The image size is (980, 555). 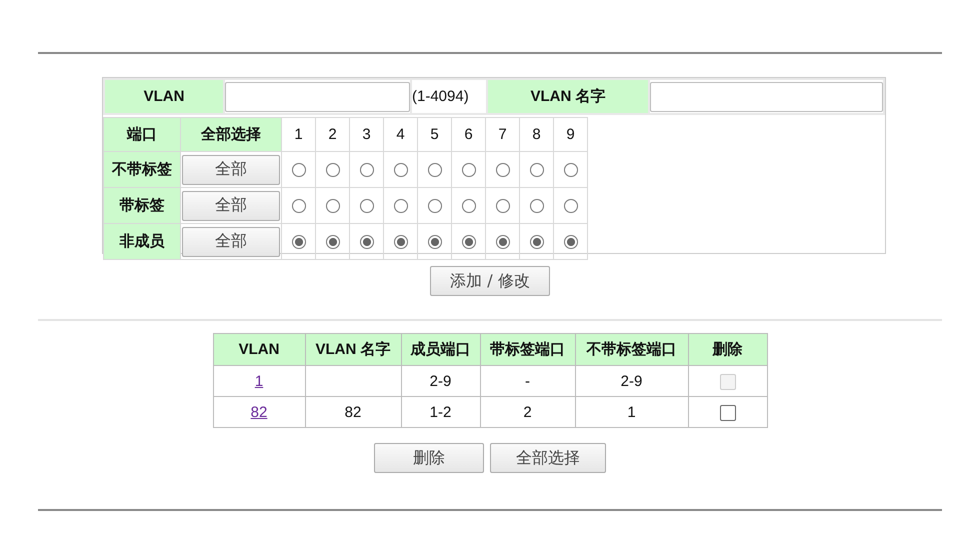 I want to click on port-number: 9, so click(x=571, y=135).